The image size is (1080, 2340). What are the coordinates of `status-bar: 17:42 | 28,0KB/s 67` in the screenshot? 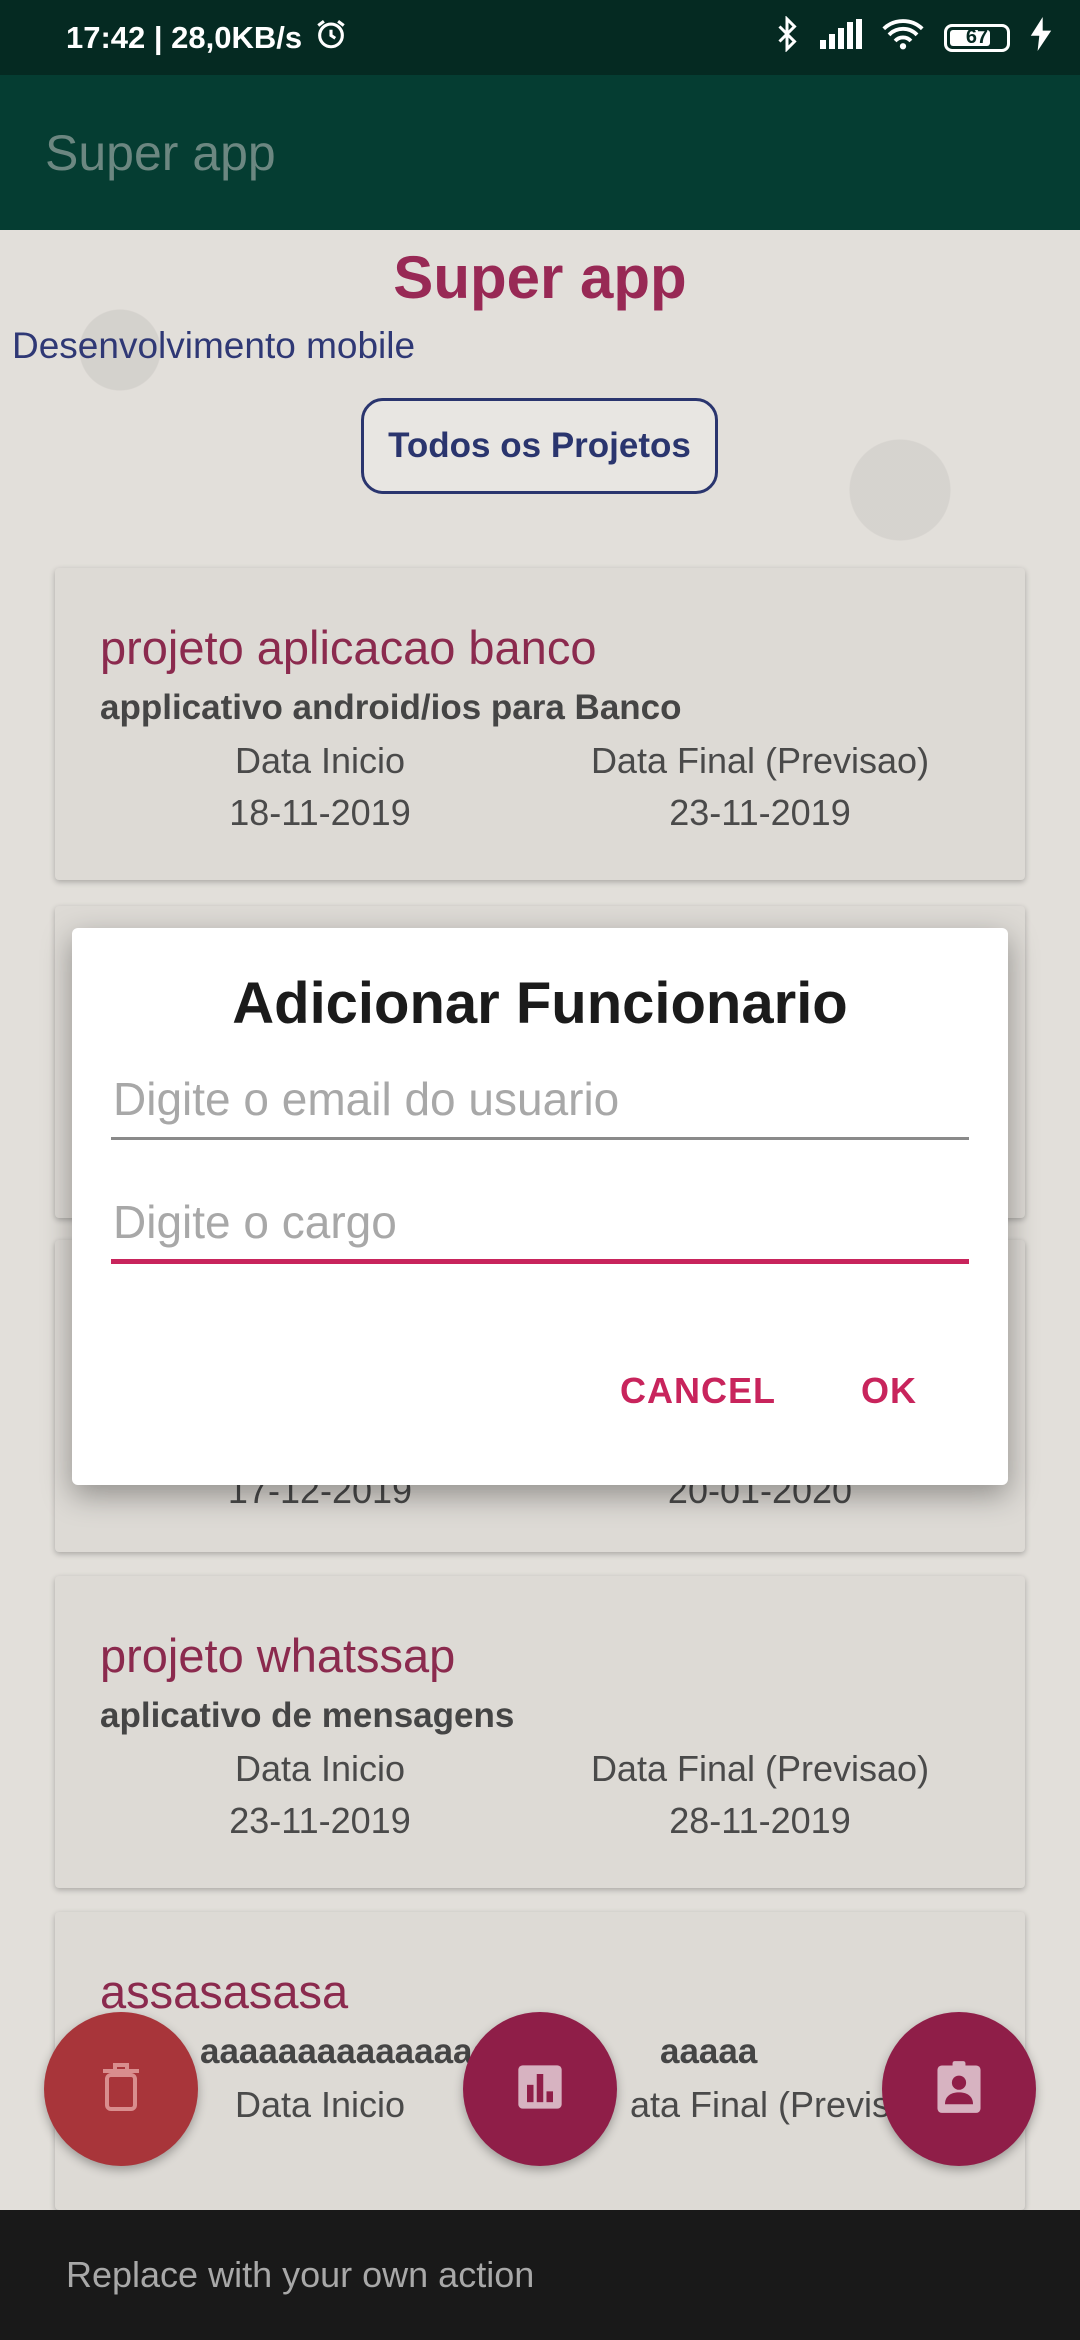 It's located at (540, 37).